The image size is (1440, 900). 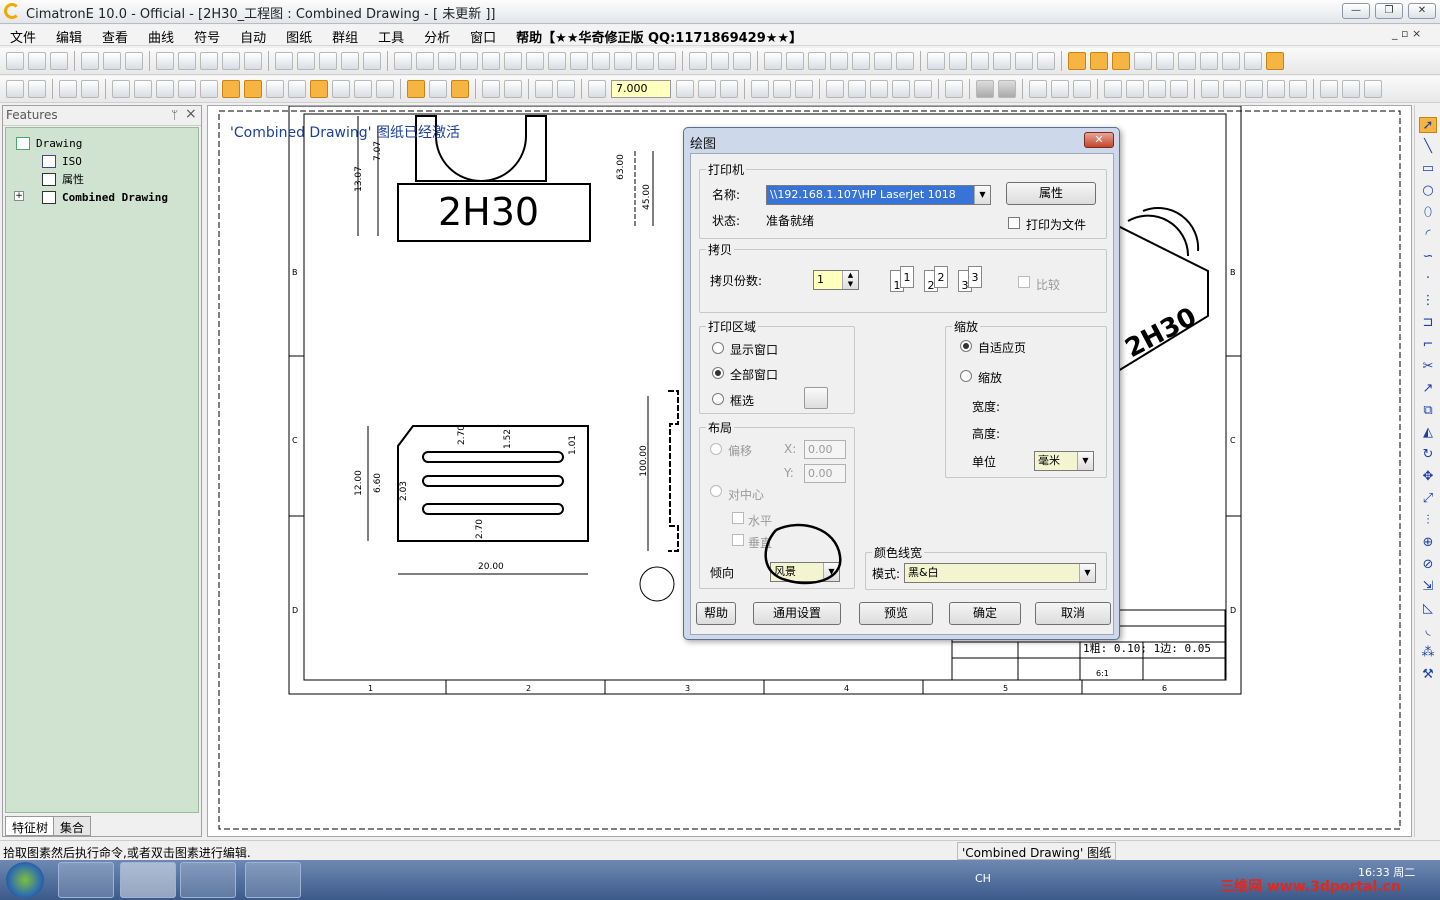 What do you see at coordinates (597, 89) in the screenshot?
I see `scale-icon` at bounding box center [597, 89].